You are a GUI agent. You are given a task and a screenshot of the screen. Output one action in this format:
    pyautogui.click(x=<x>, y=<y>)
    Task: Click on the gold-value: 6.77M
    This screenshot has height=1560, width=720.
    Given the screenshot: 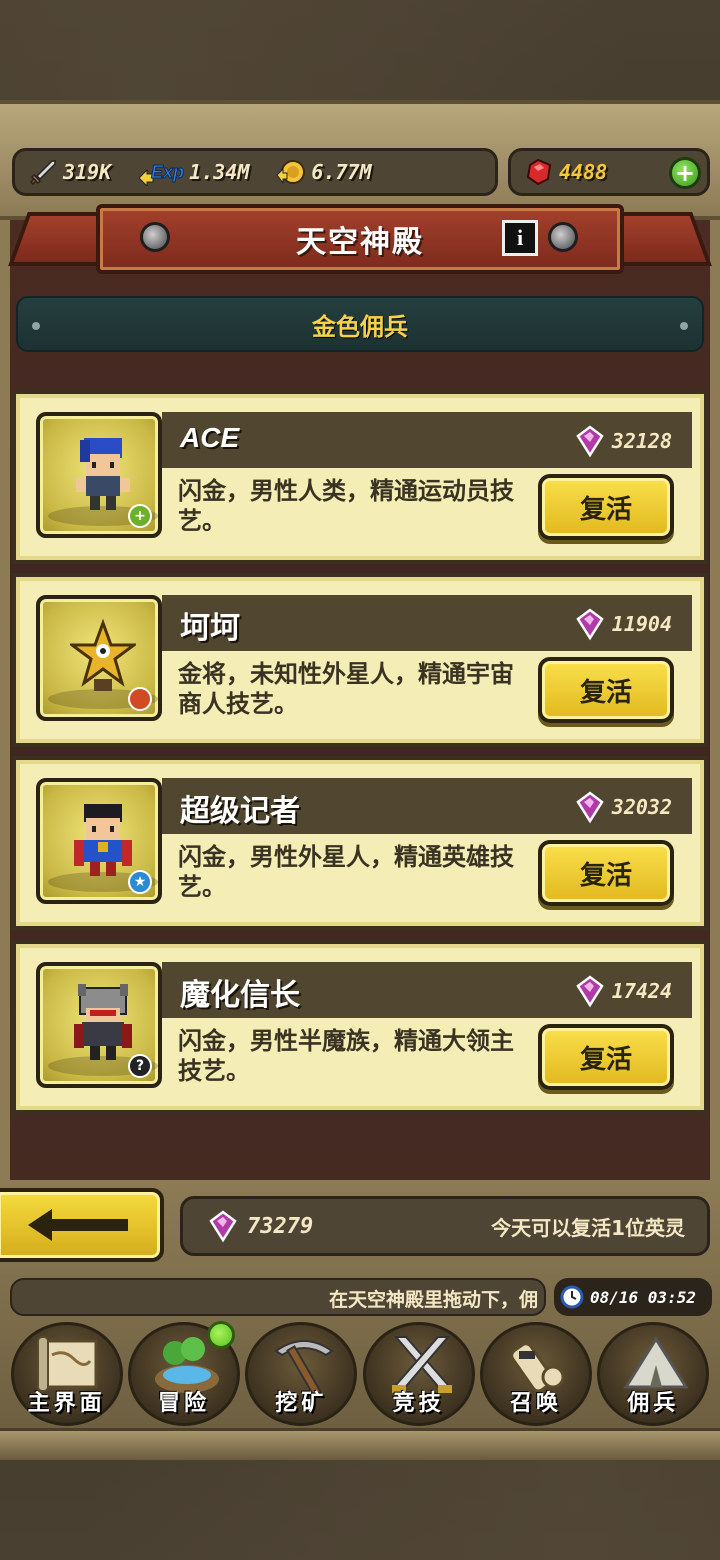 What is the action you would take?
    pyautogui.click(x=341, y=172)
    